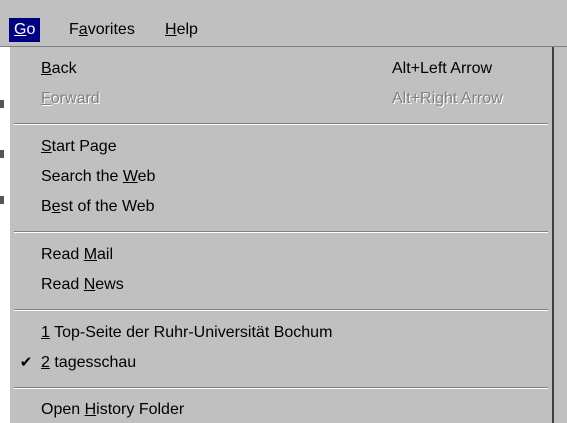 This screenshot has width=567, height=423. What do you see at coordinates (283, 23) in the screenshot?
I see `menu-bar: Go Favorites Help` at bounding box center [283, 23].